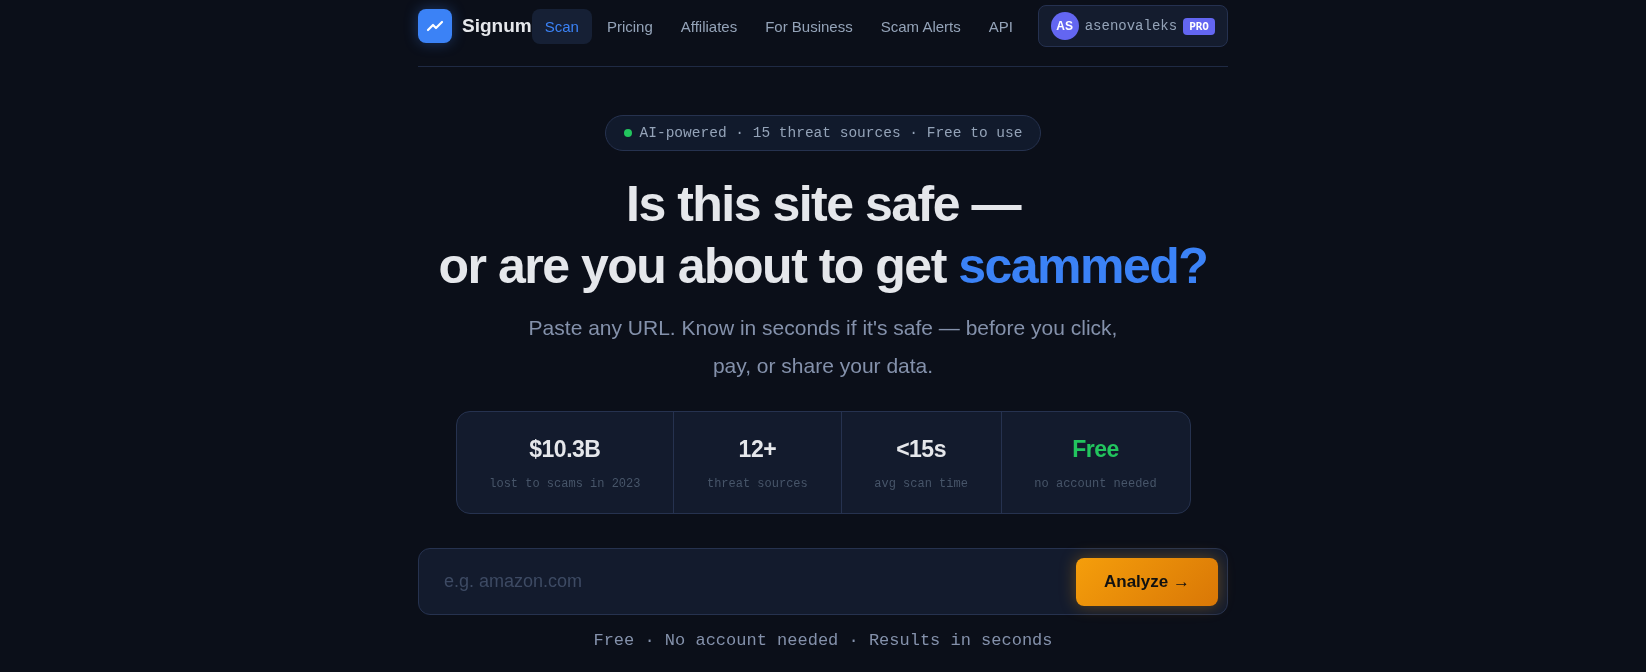 The width and height of the screenshot is (1646, 672). What do you see at coordinates (823, 640) in the screenshot?
I see `footnote: Free · No account needed · Results in seconds` at bounding box center [823, 640].